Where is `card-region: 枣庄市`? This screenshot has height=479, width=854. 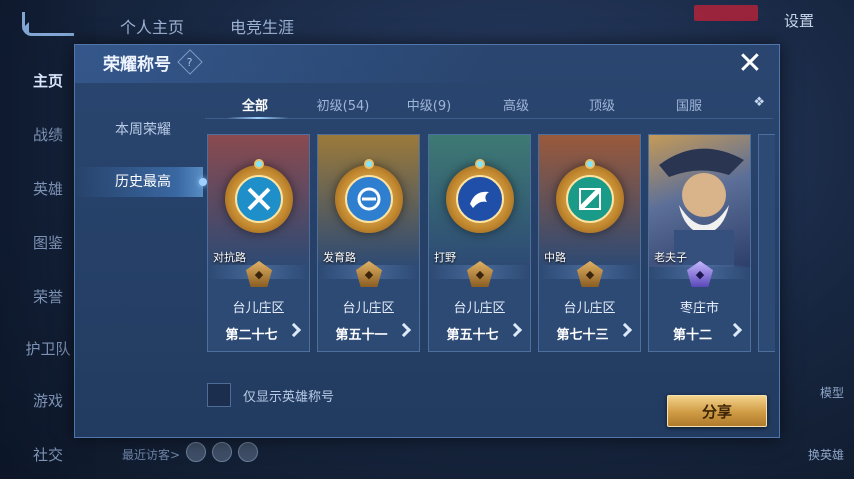 card-region: 枣庄市 is located at coordinates (699, 308).